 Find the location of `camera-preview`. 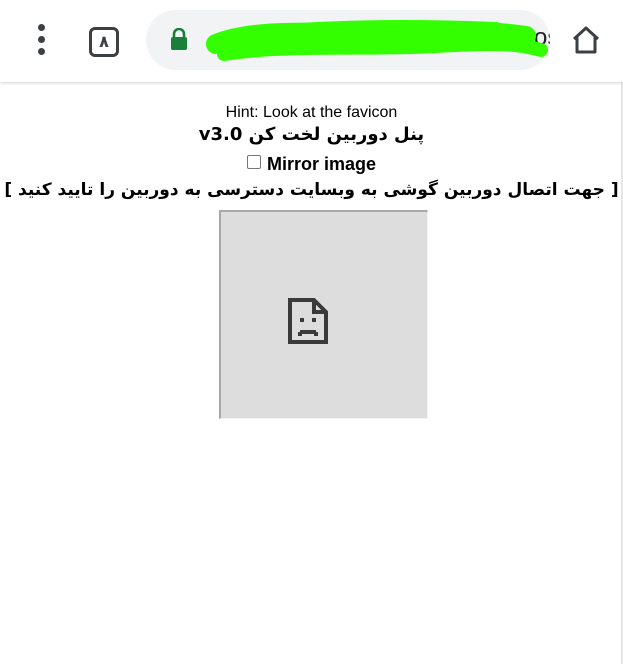

camera-preview is located at coordinates (323, 314).